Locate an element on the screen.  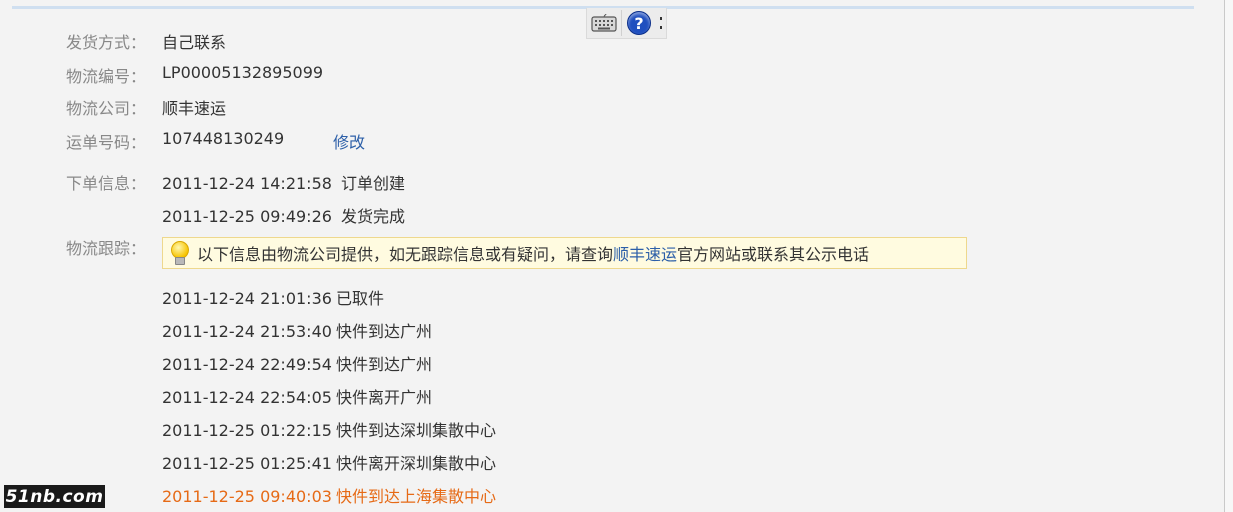
logistics-number-label: 物流编号： is located at coordinates (106, 76).